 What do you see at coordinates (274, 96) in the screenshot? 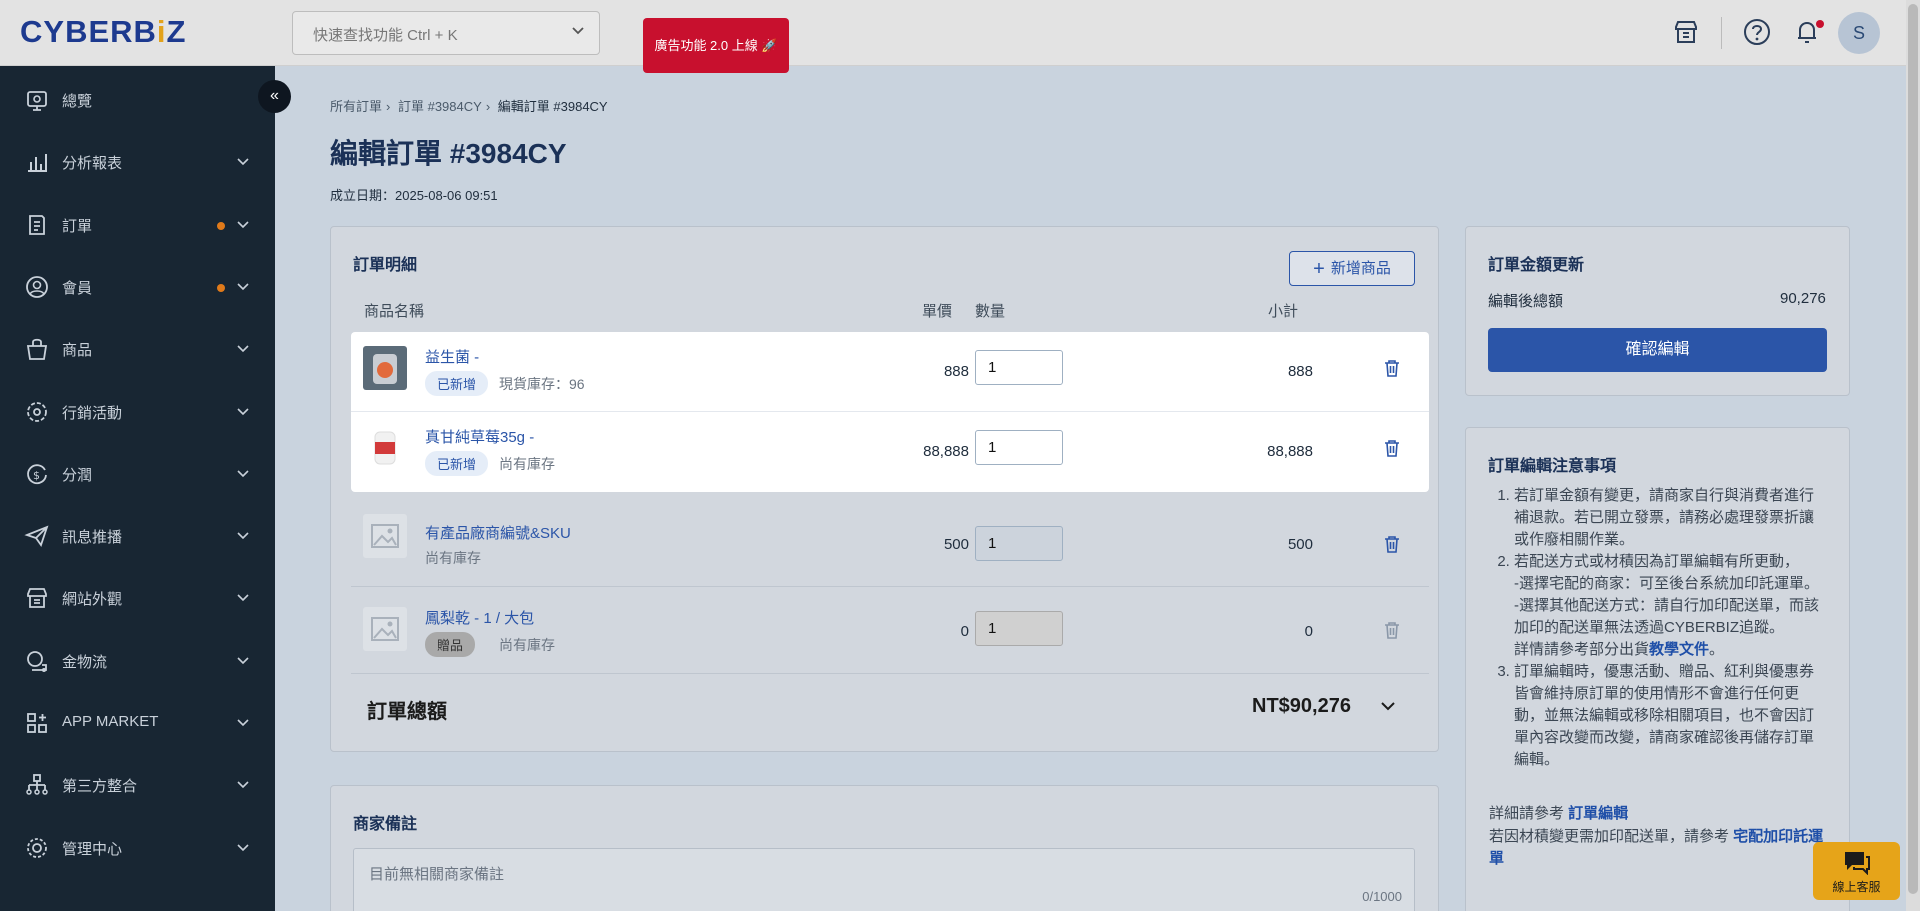
I see `collapse-sidebar-button: «` at bounding box center [274, 96].